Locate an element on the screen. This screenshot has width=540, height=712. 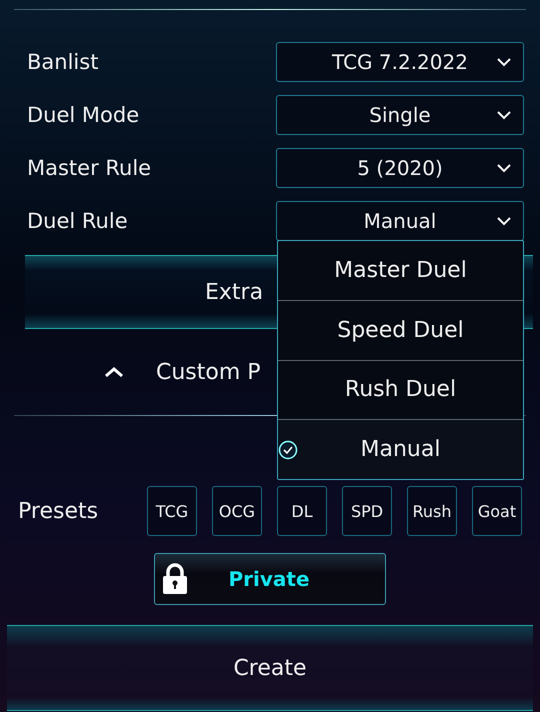
setting-label: Banlist is located at coordinates (62, 62).